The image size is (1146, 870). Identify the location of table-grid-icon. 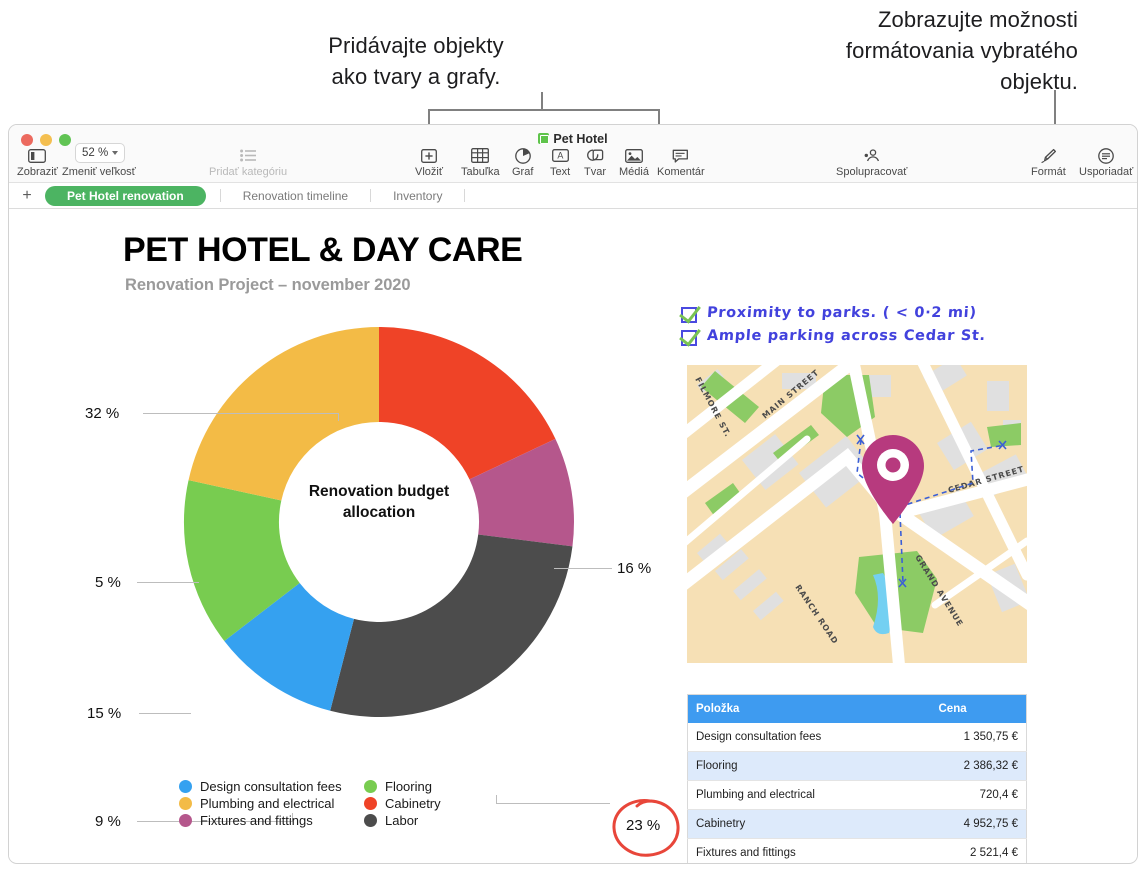
(480, 155).